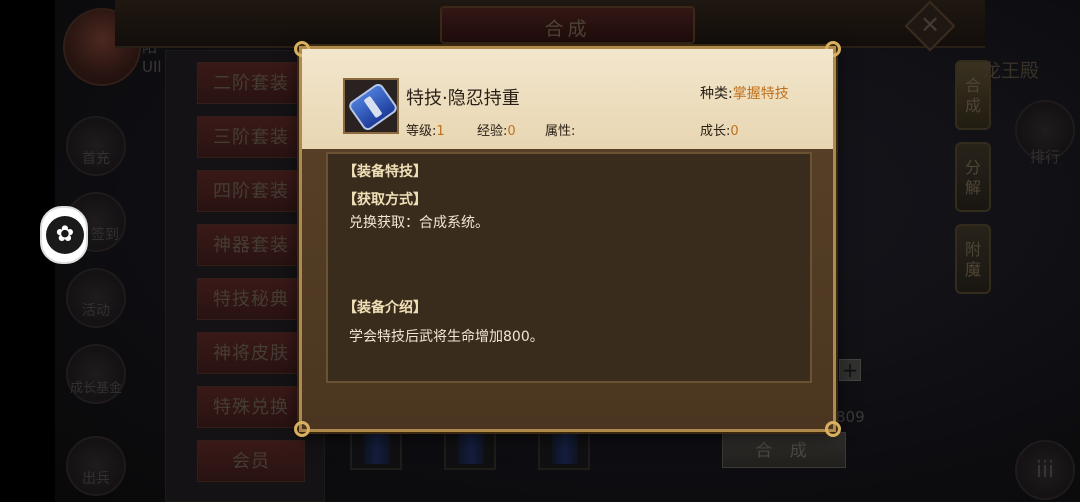 This screenshot has width=1080, height=502. Describe the element at coordinates (440, 131) in the screenshot. I see `stat-value: 1` at that location.